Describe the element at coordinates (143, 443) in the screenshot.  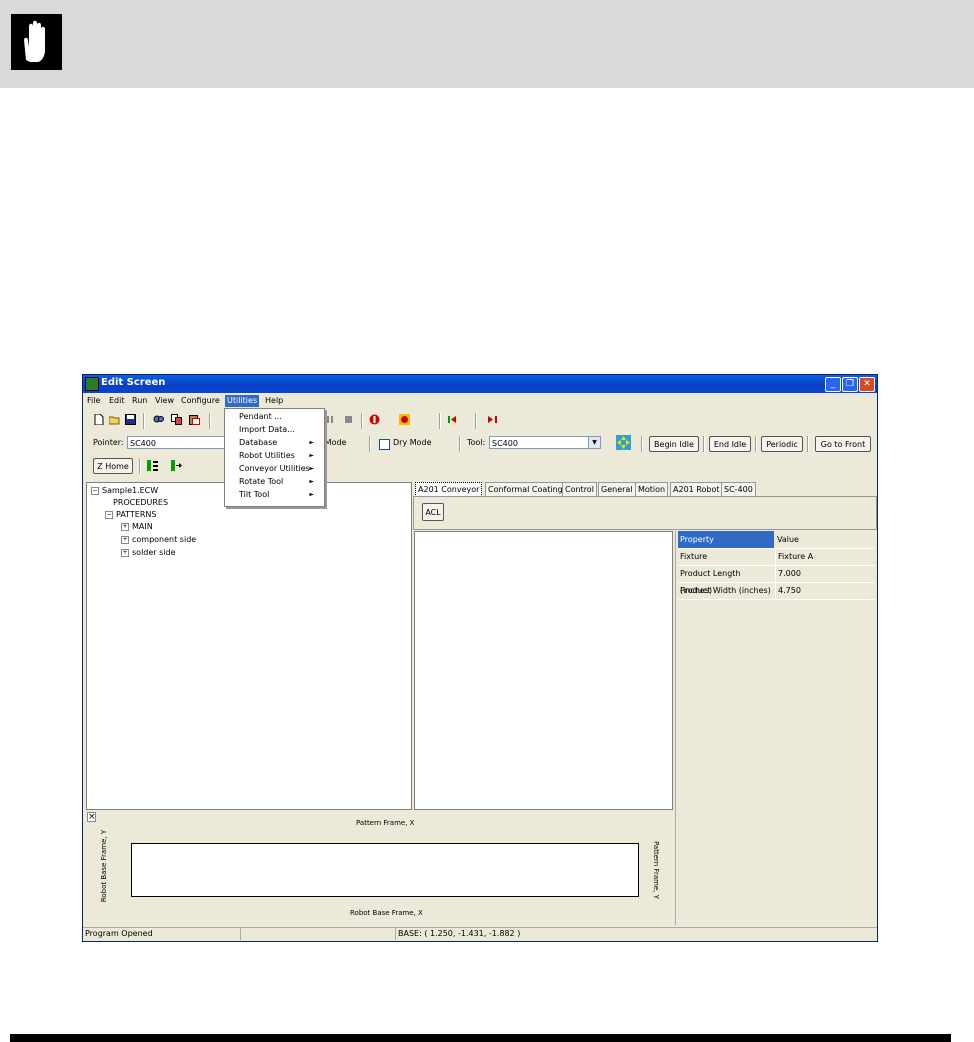
I see `pointer-value: SC400` at that location.